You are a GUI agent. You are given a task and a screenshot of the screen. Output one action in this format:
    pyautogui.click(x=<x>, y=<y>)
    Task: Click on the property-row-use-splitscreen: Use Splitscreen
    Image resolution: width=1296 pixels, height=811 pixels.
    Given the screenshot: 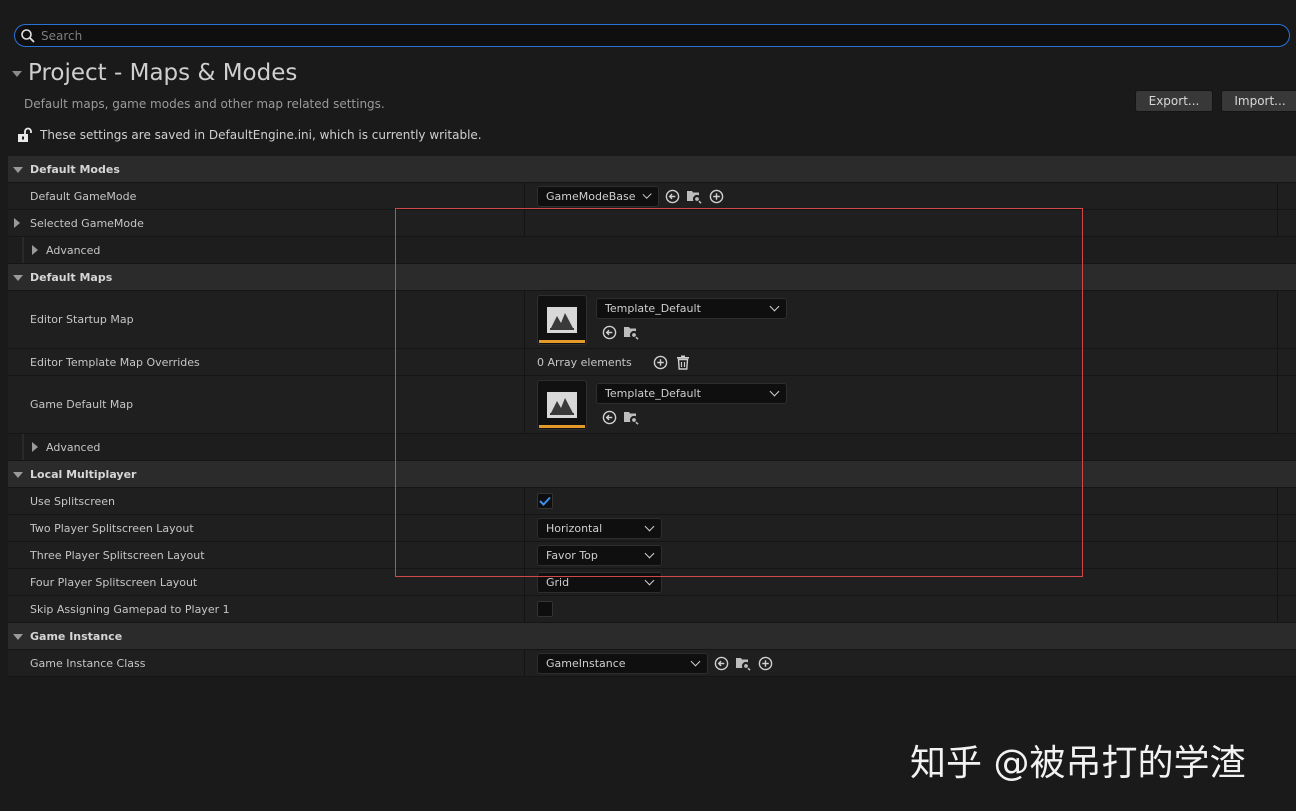 What is the action you would take?
    pyautogui.click(x=652, y=501)
    